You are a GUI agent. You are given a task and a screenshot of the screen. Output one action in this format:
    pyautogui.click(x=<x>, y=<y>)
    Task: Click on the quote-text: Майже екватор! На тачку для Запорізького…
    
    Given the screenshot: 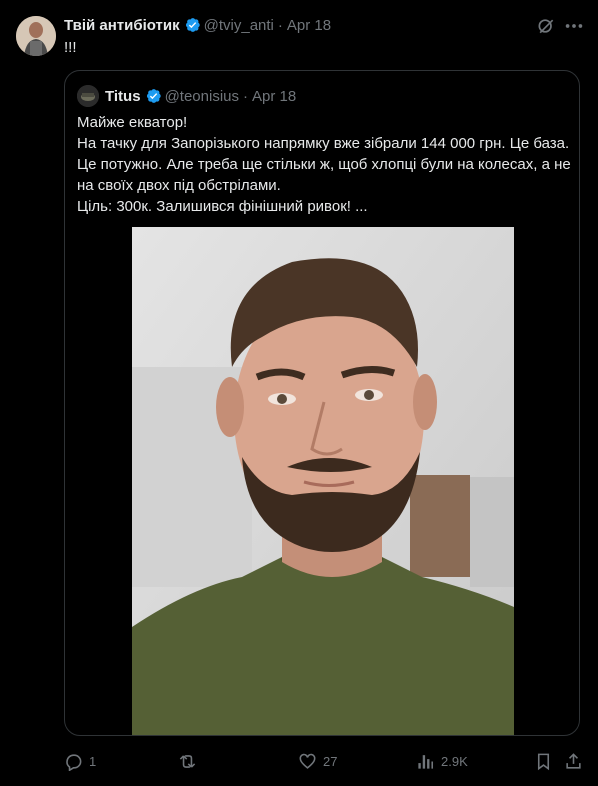 What is the action you would take?
    pyautogui.click(x=324, y=164)
    